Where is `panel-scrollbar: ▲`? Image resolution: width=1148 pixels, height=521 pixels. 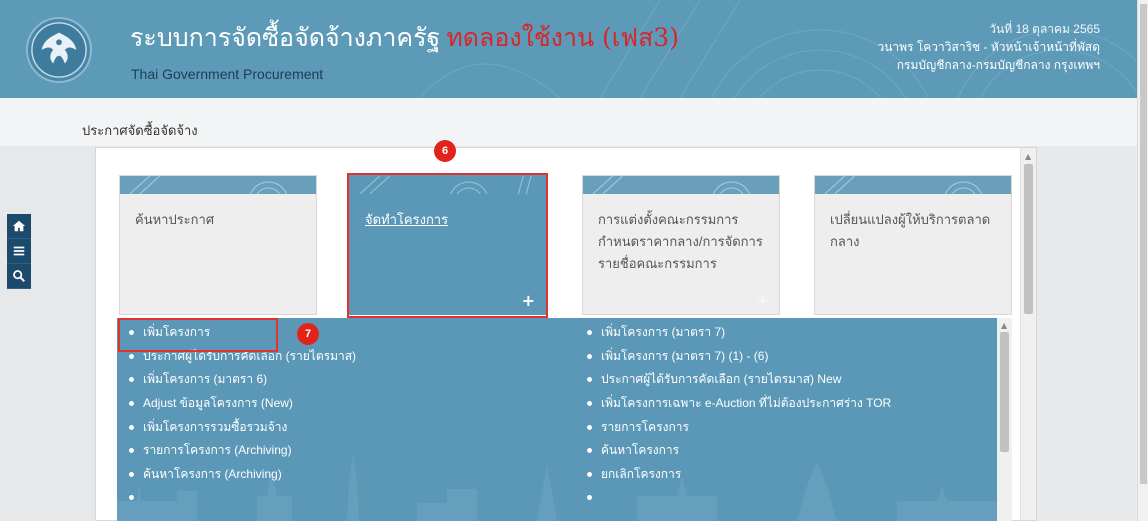 panel-scrollbar: ▲ is located at coordinates (1028, 334).